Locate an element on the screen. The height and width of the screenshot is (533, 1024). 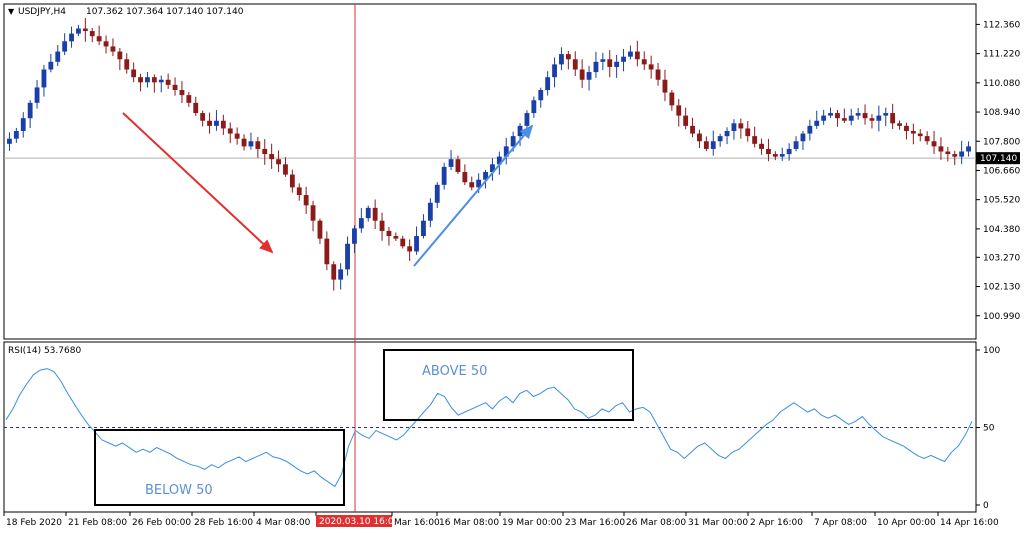
crosshair-time-label: 2020.03.10 16:00 is located at coordinates (359, 522).